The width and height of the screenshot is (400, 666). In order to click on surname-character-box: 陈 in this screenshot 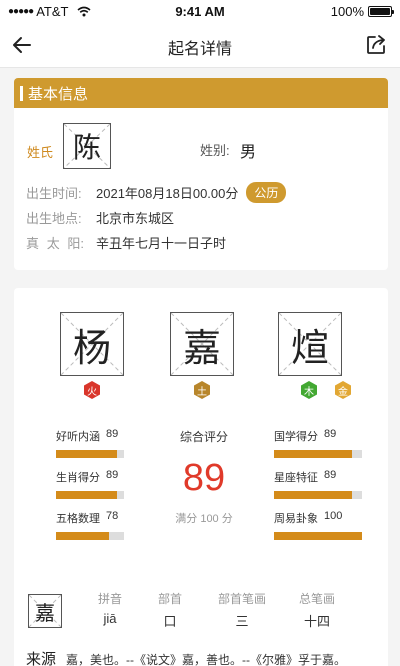, I will do `click(87, 146)`.